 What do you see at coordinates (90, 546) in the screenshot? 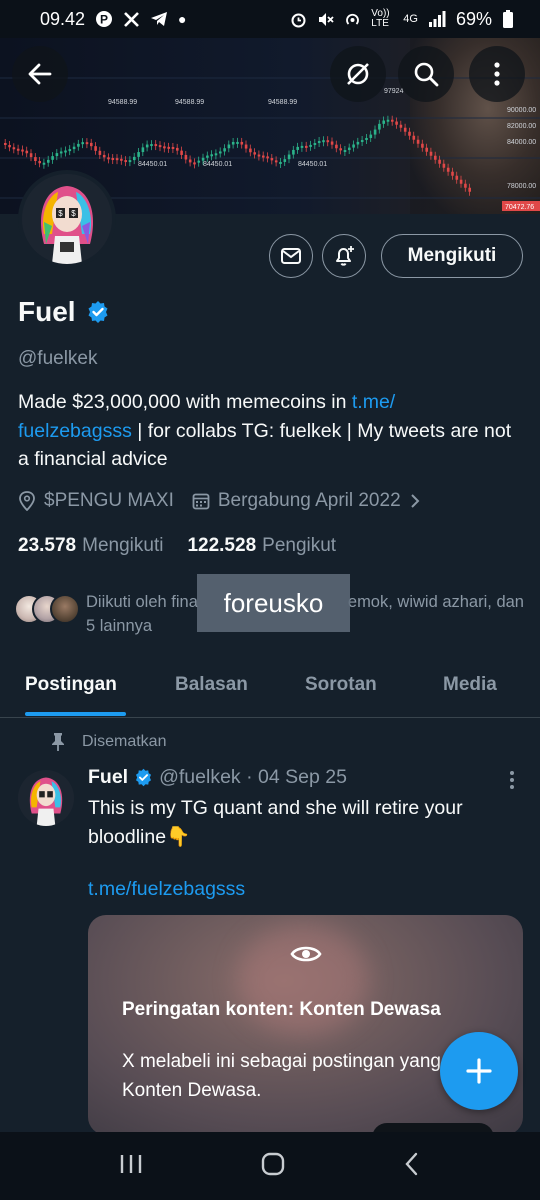
I see `following-stat: 23.578 Mengikuti` at bounding box center [90, 546].